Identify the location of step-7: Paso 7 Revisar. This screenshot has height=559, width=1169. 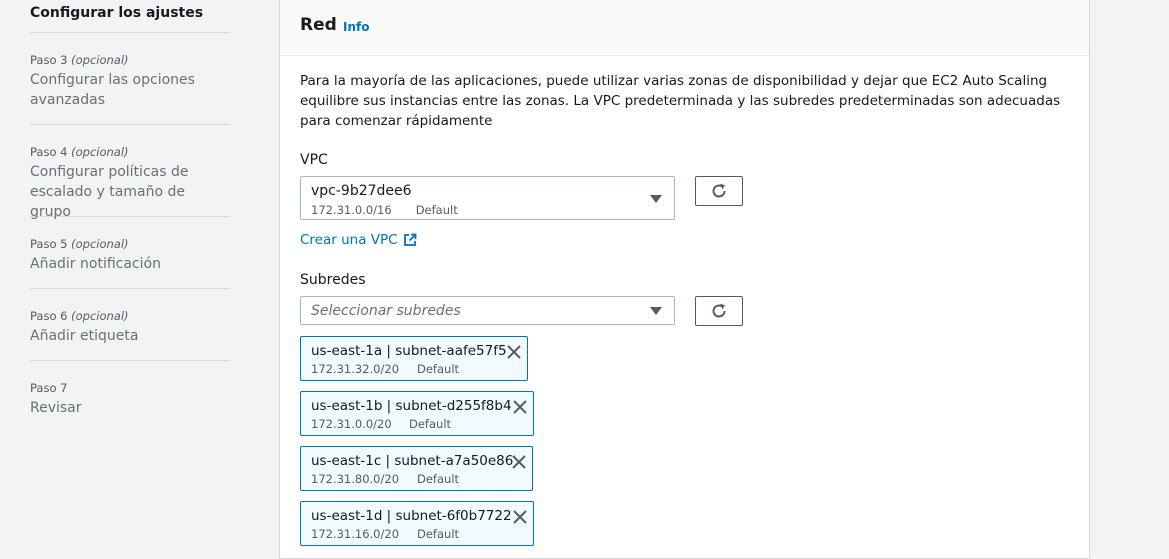
(130, 397).